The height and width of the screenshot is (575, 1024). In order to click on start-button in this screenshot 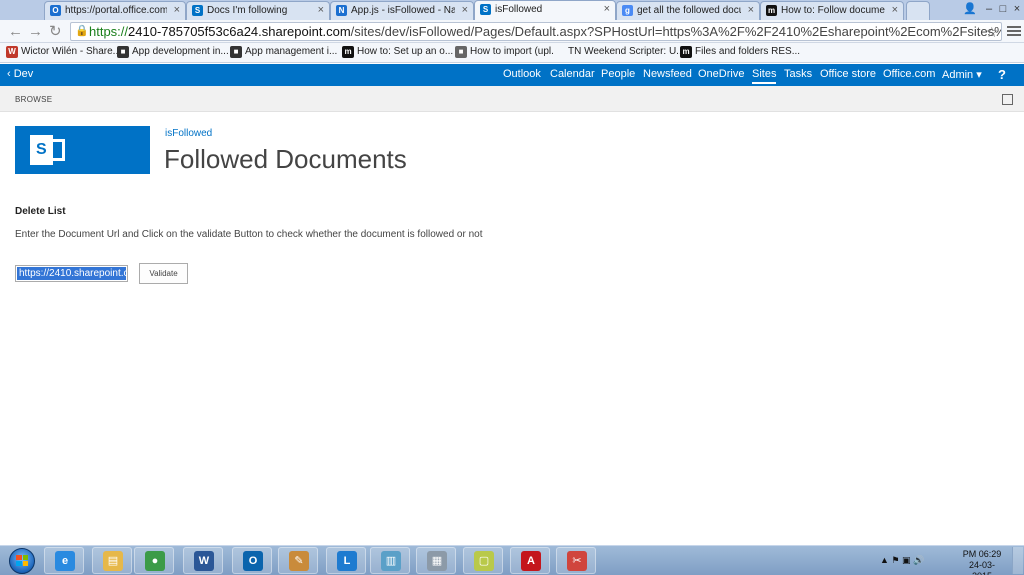, I will do `click(22, 561)`.